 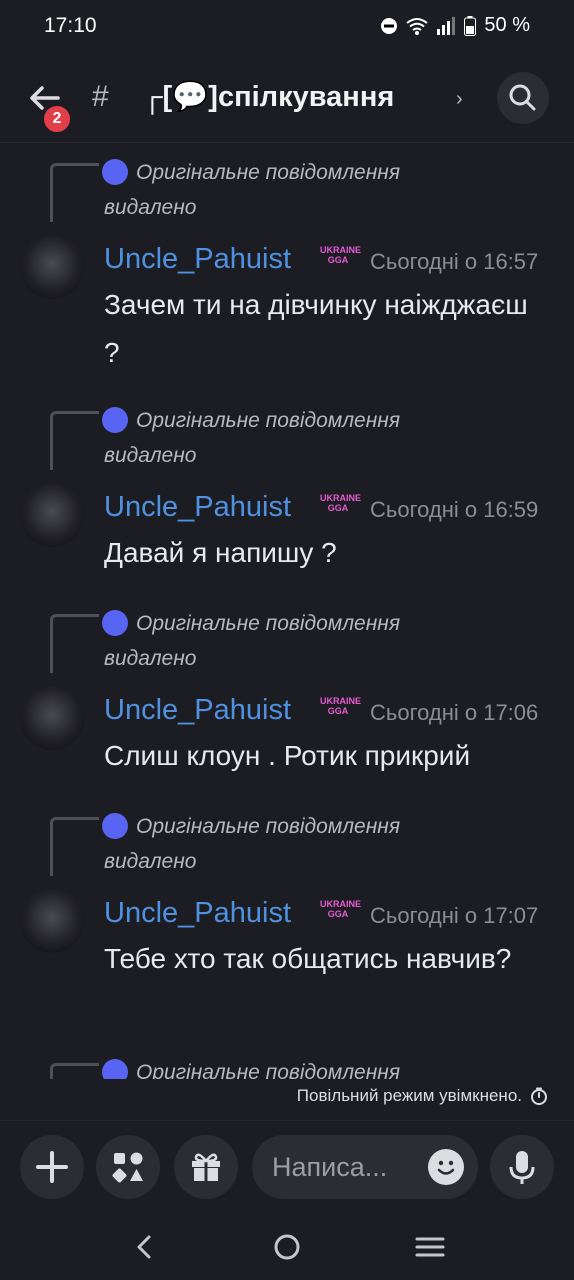 What do you see at coordinates (446, 25) in the screenshot?
I see `signal-icon` at bounding box center [446, 25].